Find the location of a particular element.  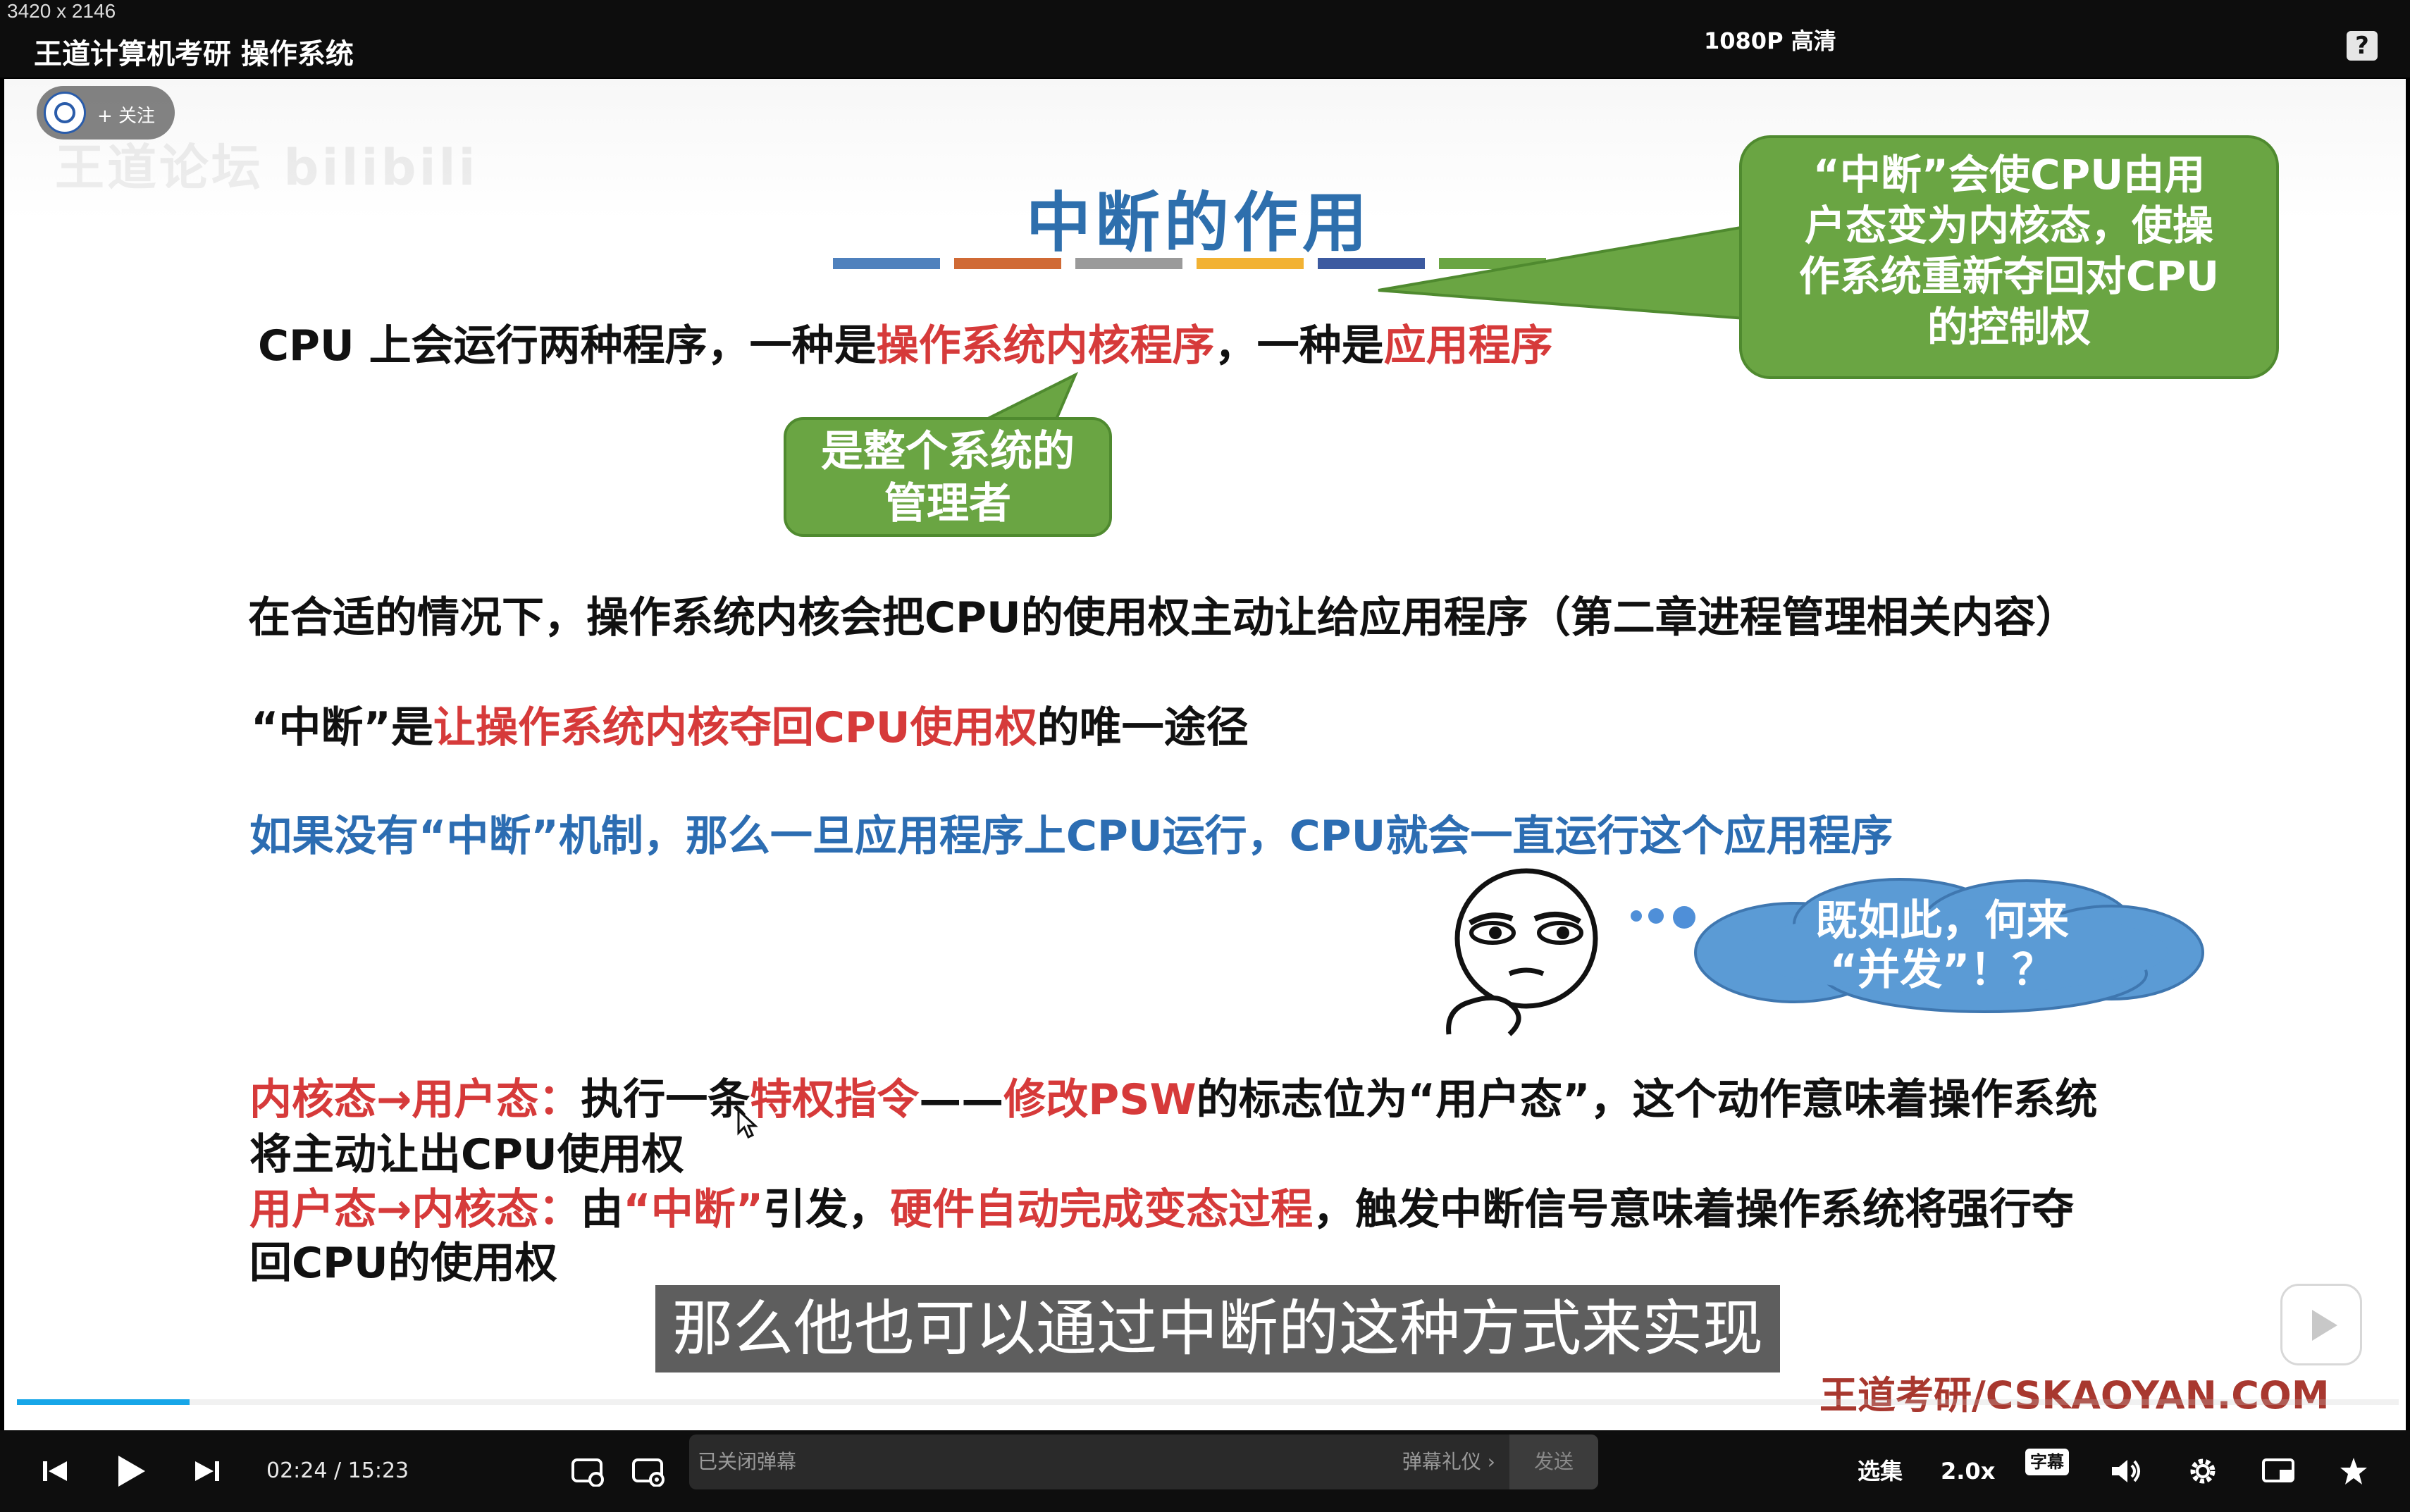

text-highlight: 应用程序 is located at coordinates (1468, 346).